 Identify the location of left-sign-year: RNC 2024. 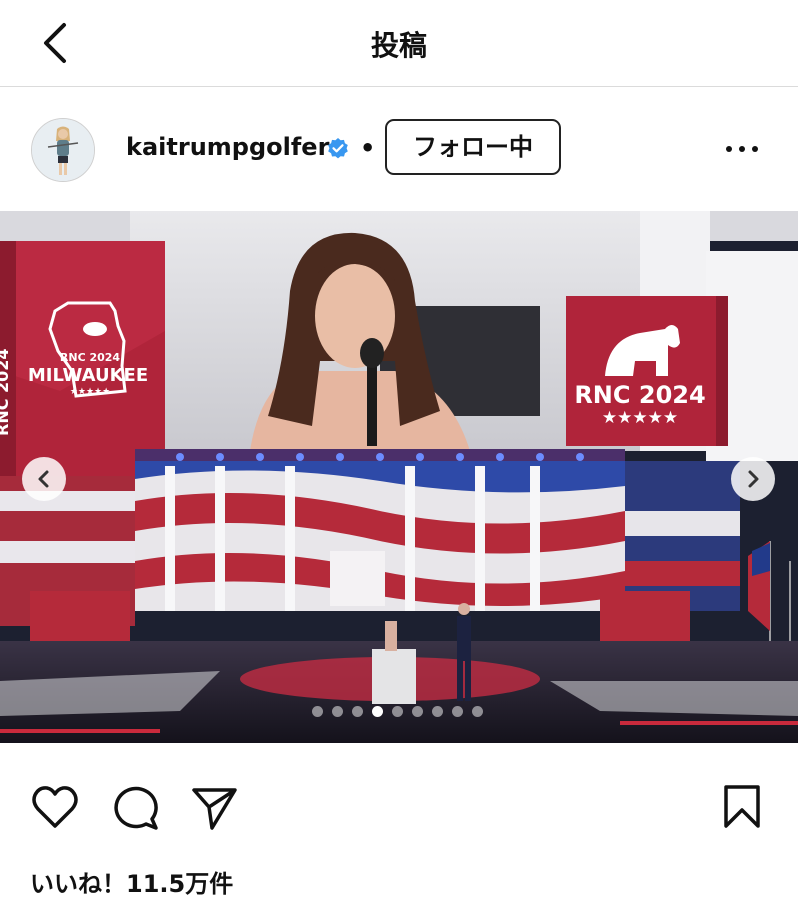
(90, 357).